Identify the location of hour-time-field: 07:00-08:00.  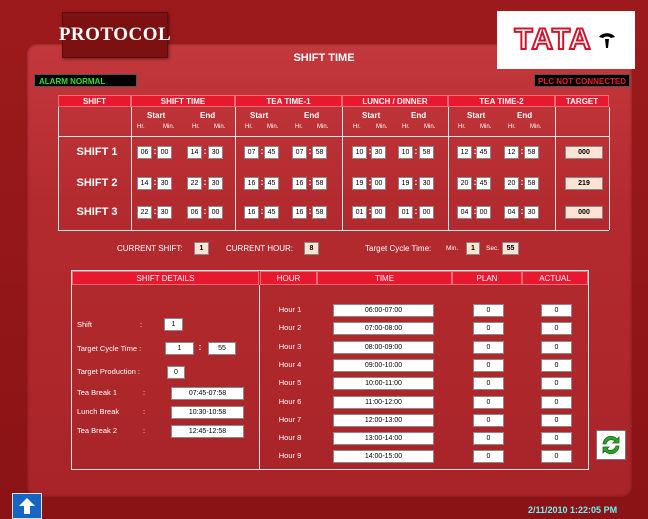
(383, 329).